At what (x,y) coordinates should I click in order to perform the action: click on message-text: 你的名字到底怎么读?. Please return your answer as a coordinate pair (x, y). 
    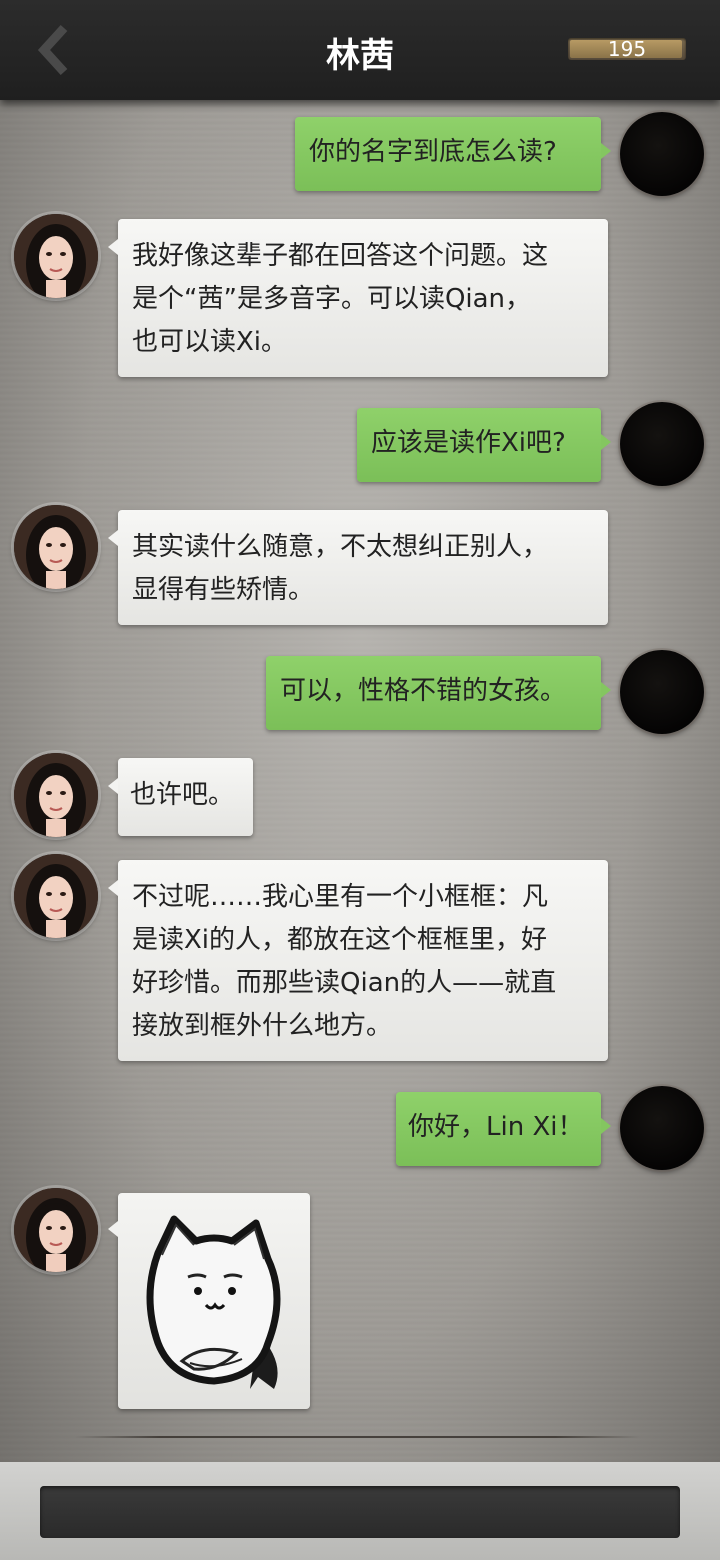
    Looking at the image, I should click on (433, 152).